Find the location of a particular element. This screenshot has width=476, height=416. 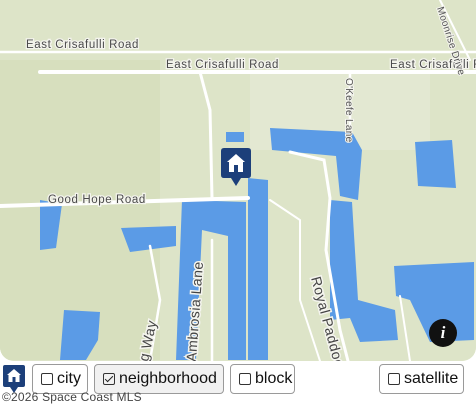

city-label: city is located at coordinates (69, 378).